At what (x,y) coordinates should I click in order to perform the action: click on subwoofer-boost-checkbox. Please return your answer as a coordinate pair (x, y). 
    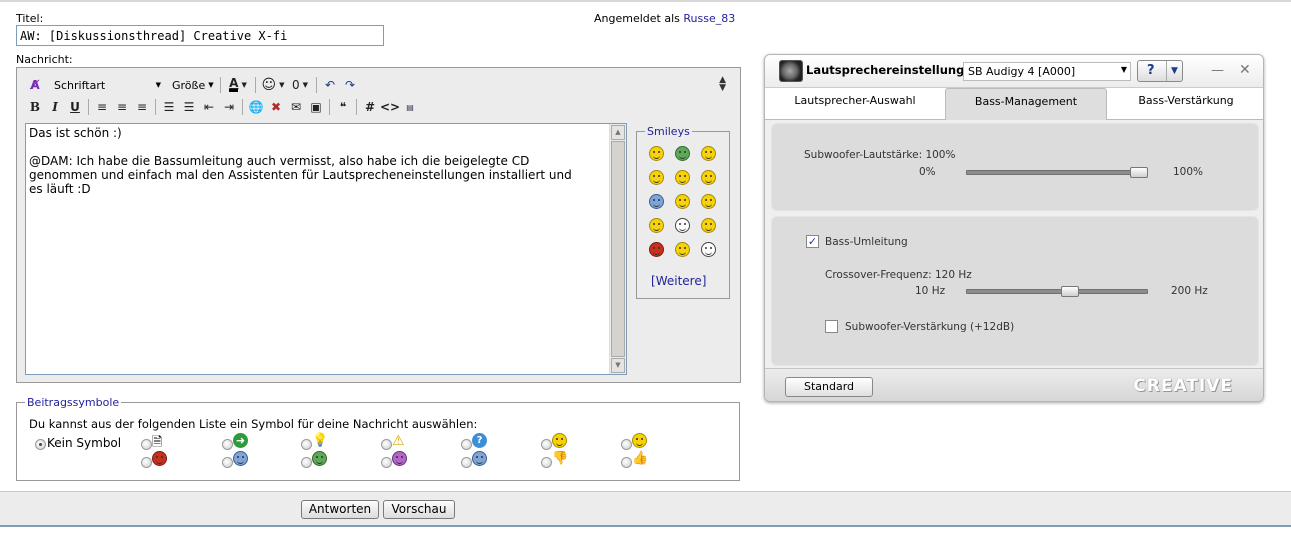
    Looking at the image, I should click on (831, 326).